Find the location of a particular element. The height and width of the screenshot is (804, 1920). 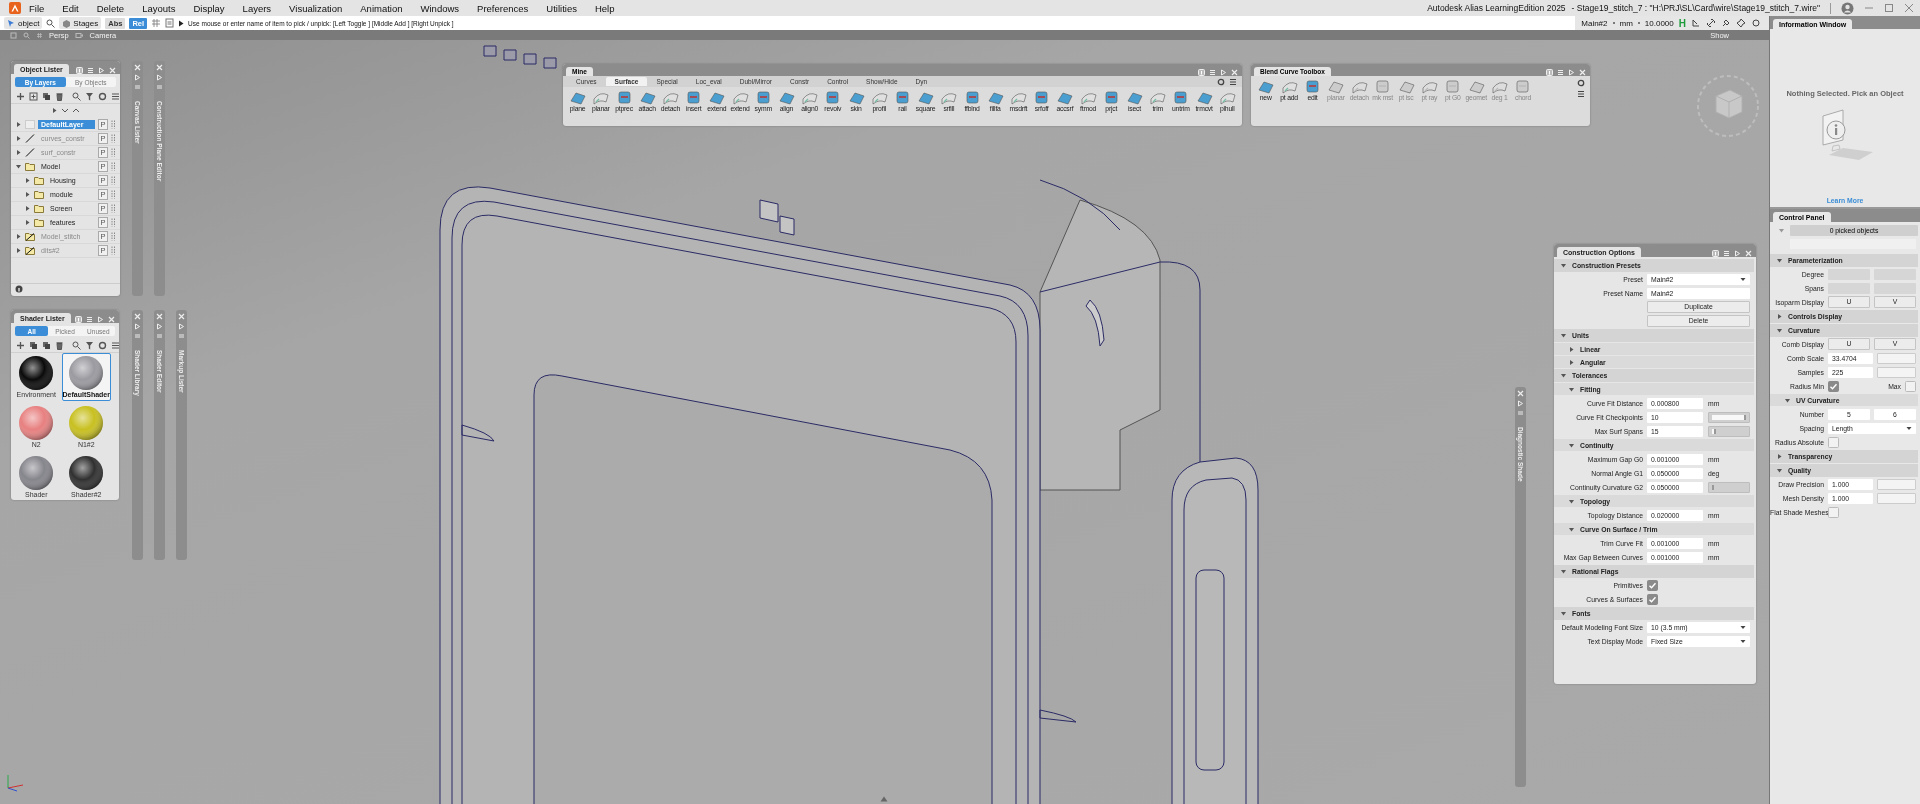

maximize-view-icon is located at coordinates (13, 35).